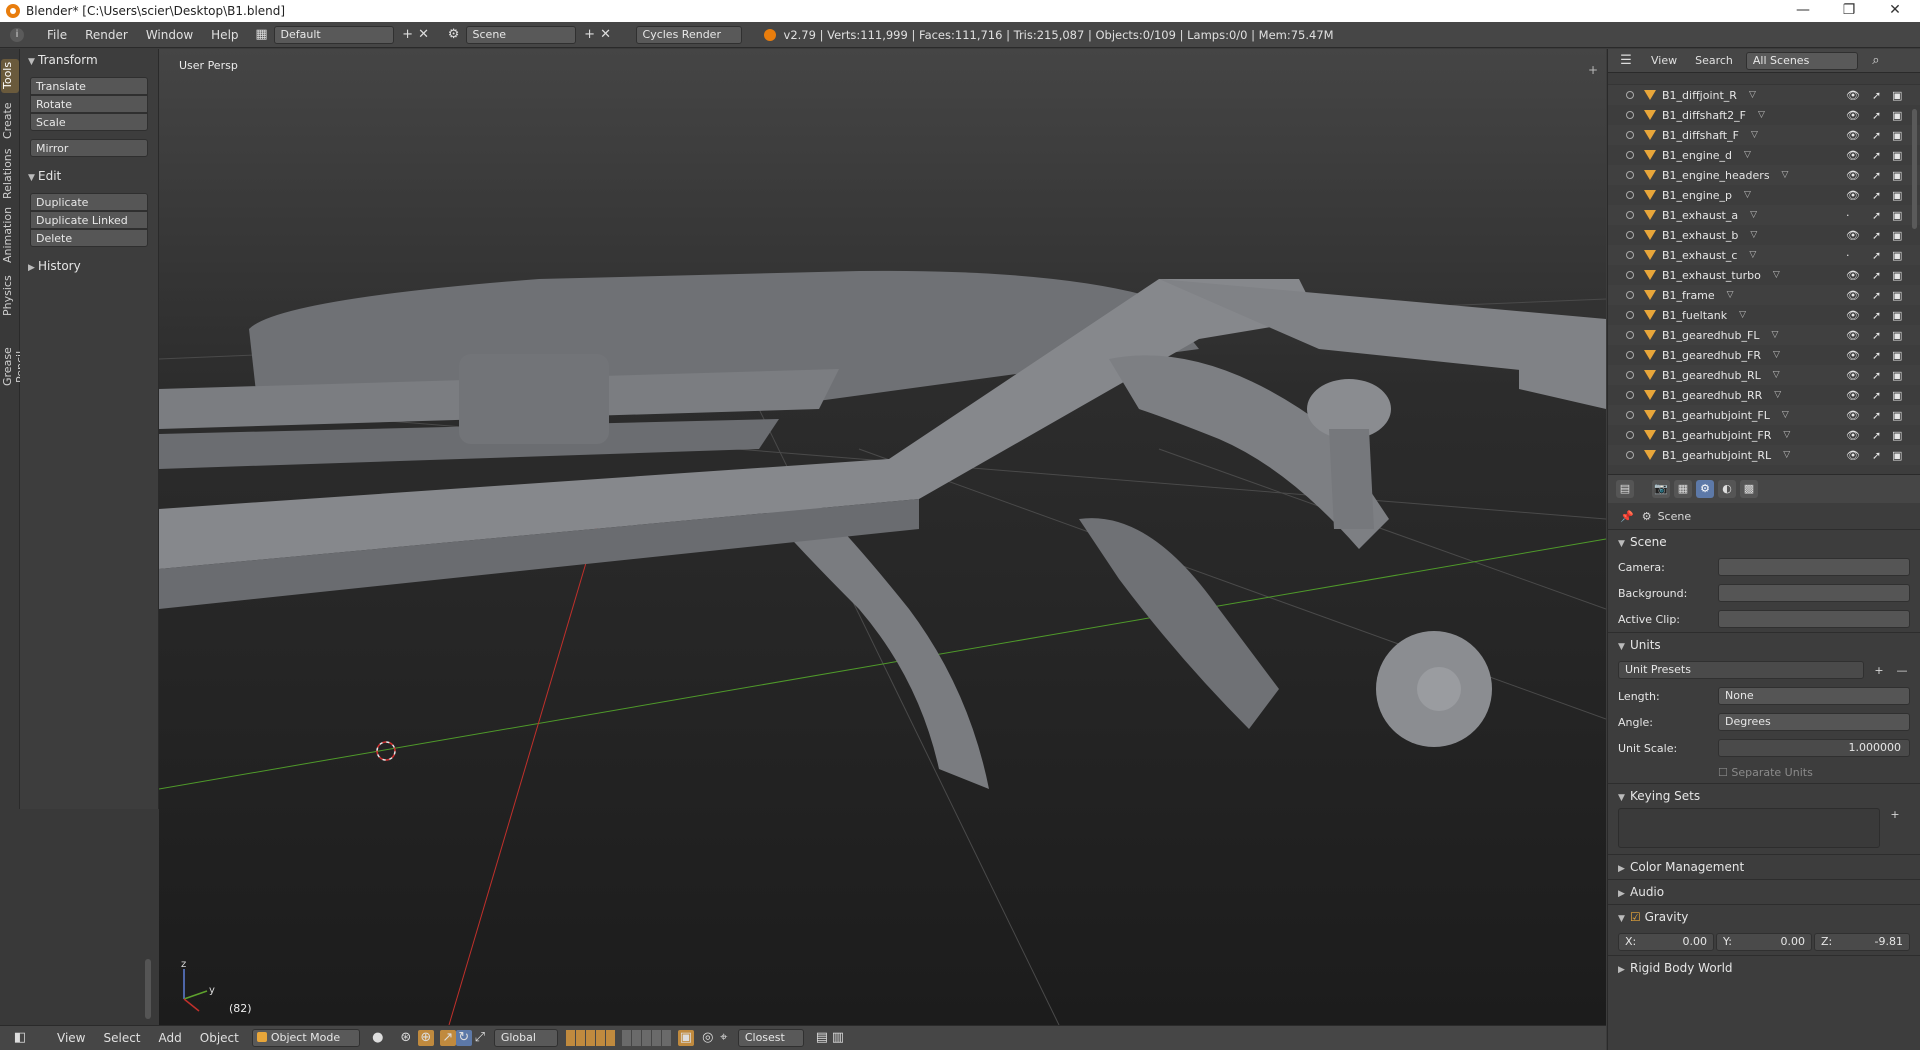  Describe the element at coordinates (10, 237) in the screenshot. I see `tab-animation: Animation` at that location.